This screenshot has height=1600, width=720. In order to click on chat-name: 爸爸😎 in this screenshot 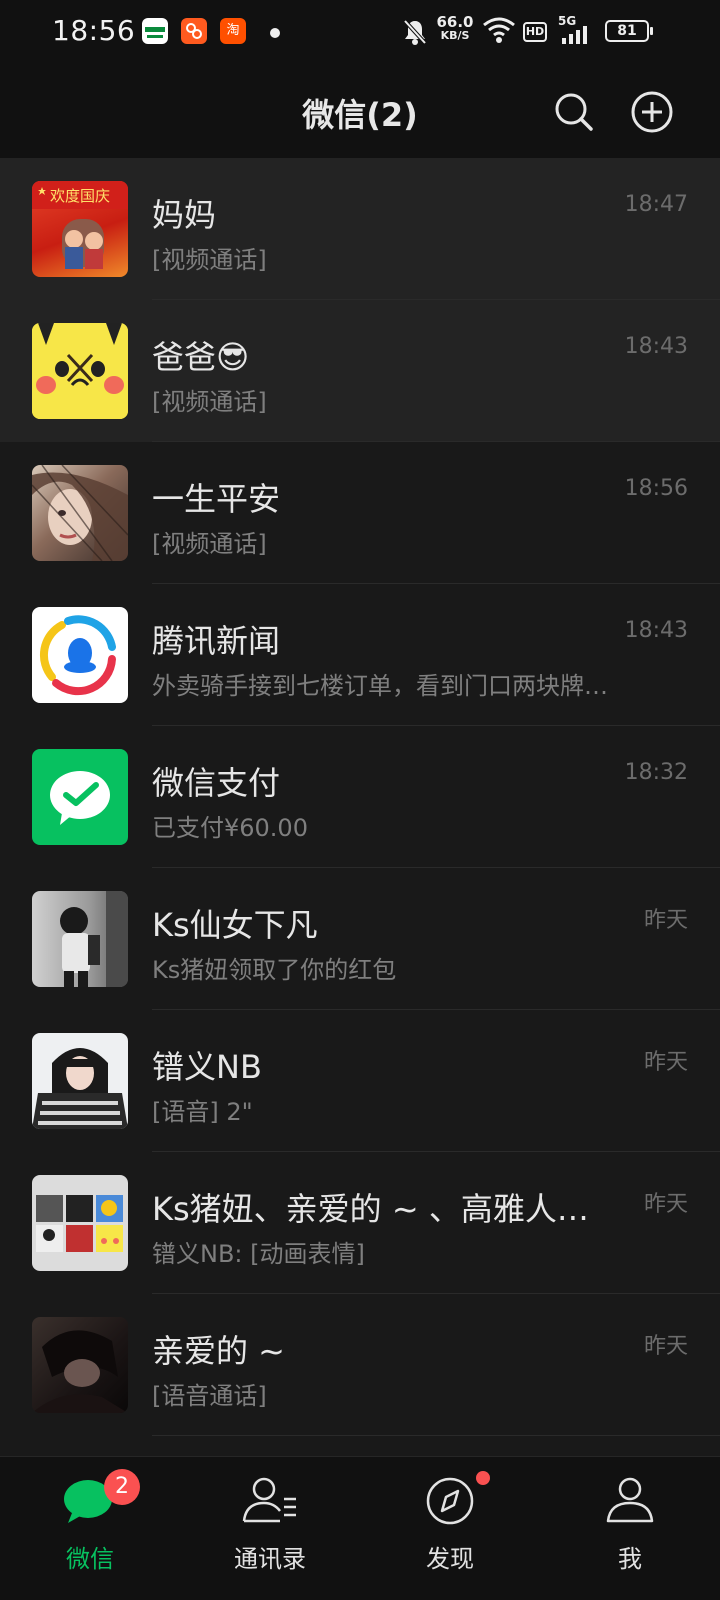, I will do `click(201, 357)`.